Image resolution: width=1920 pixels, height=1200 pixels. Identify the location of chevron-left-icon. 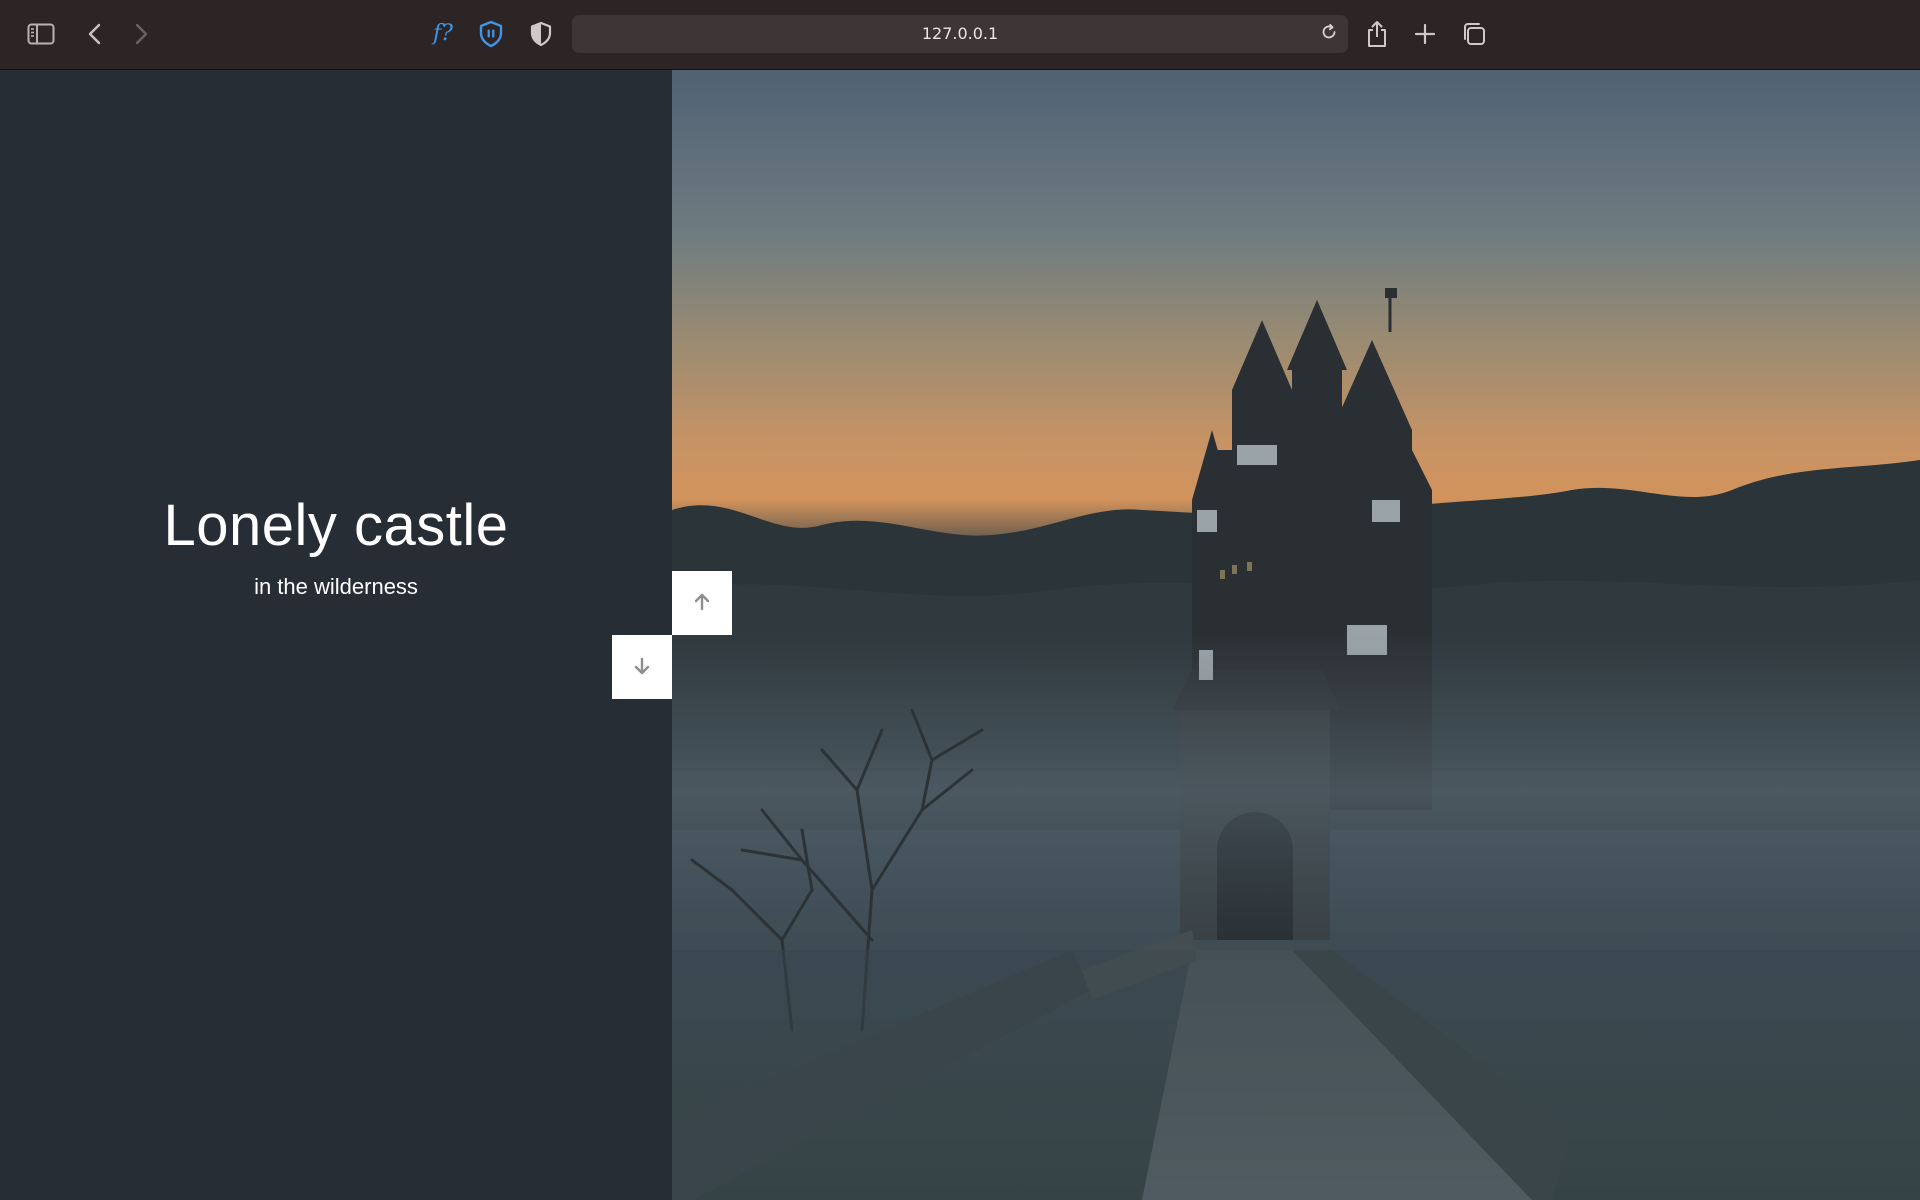
(95, 34).